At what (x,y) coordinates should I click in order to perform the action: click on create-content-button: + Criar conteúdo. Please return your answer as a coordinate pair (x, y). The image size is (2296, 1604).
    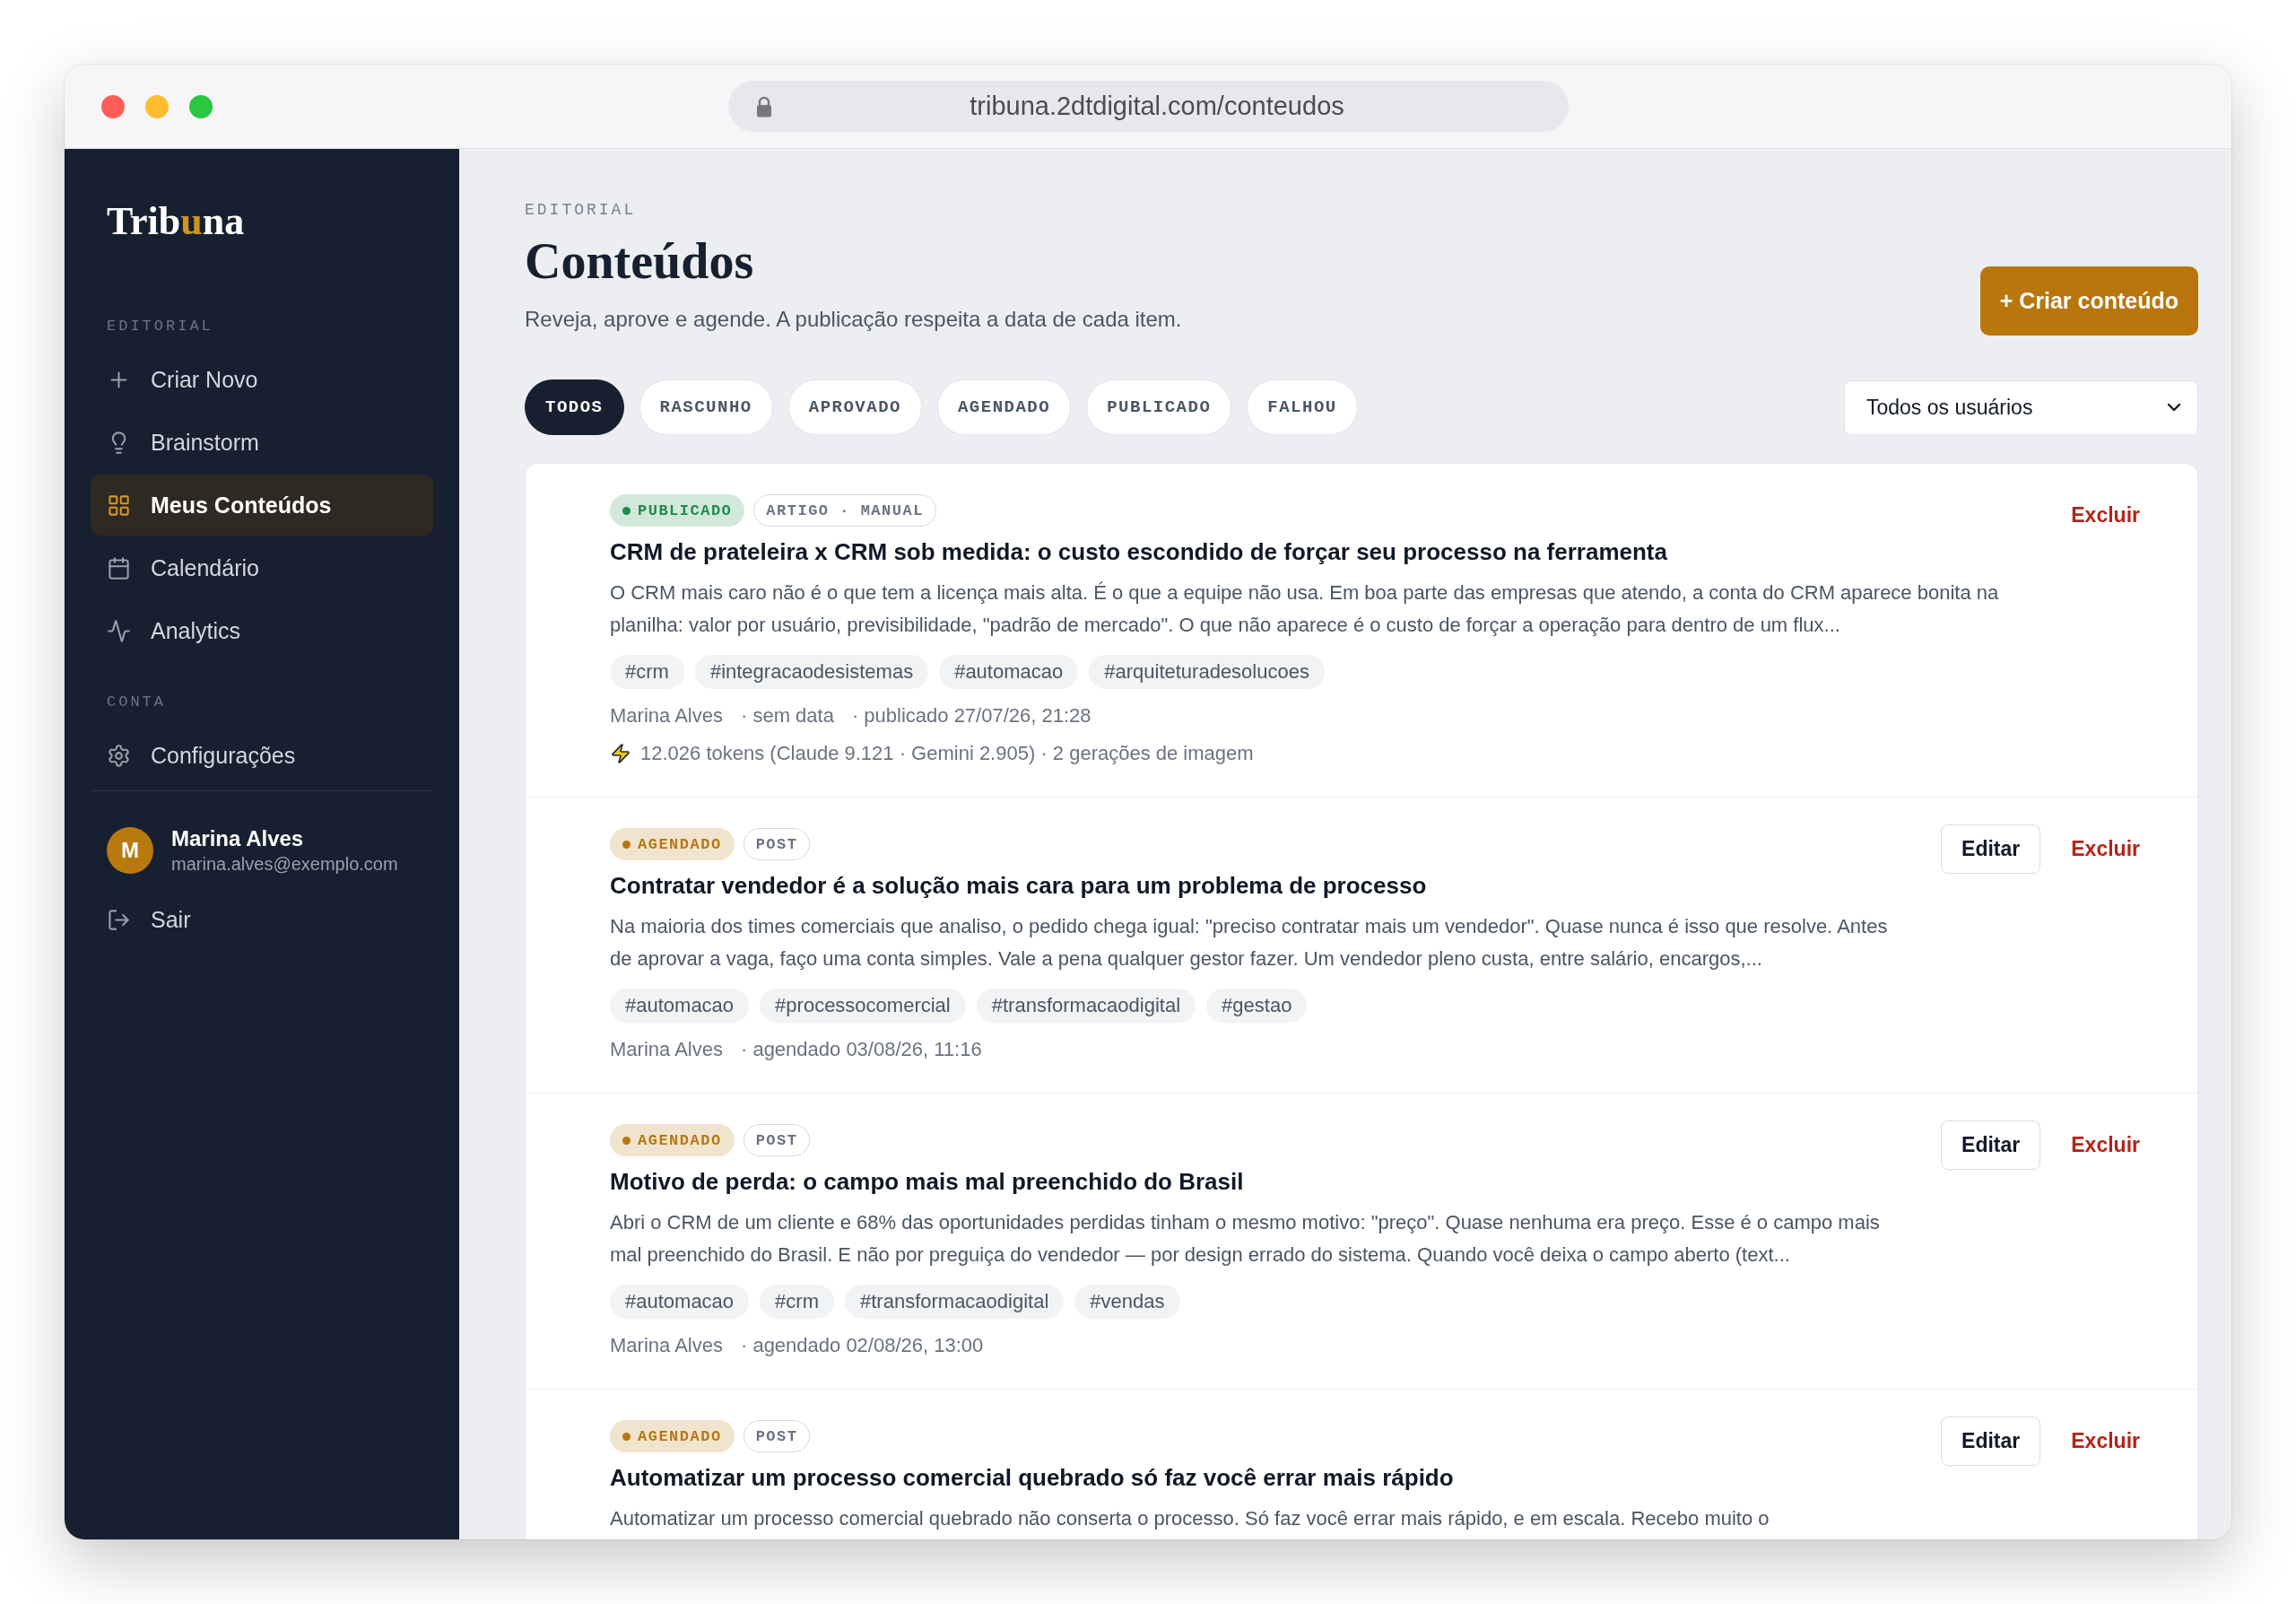
    Looking at the image, I should click on (2088, 301).